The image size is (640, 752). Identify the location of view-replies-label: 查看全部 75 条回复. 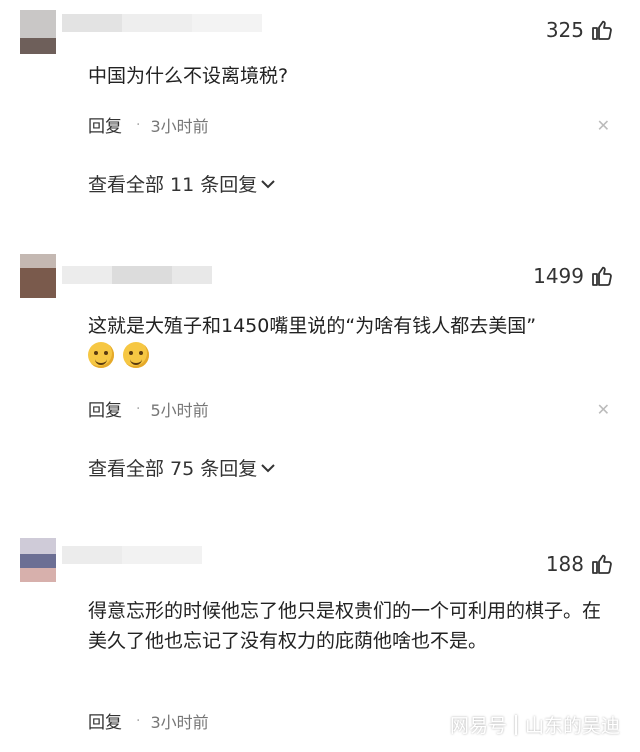
(173, 469).